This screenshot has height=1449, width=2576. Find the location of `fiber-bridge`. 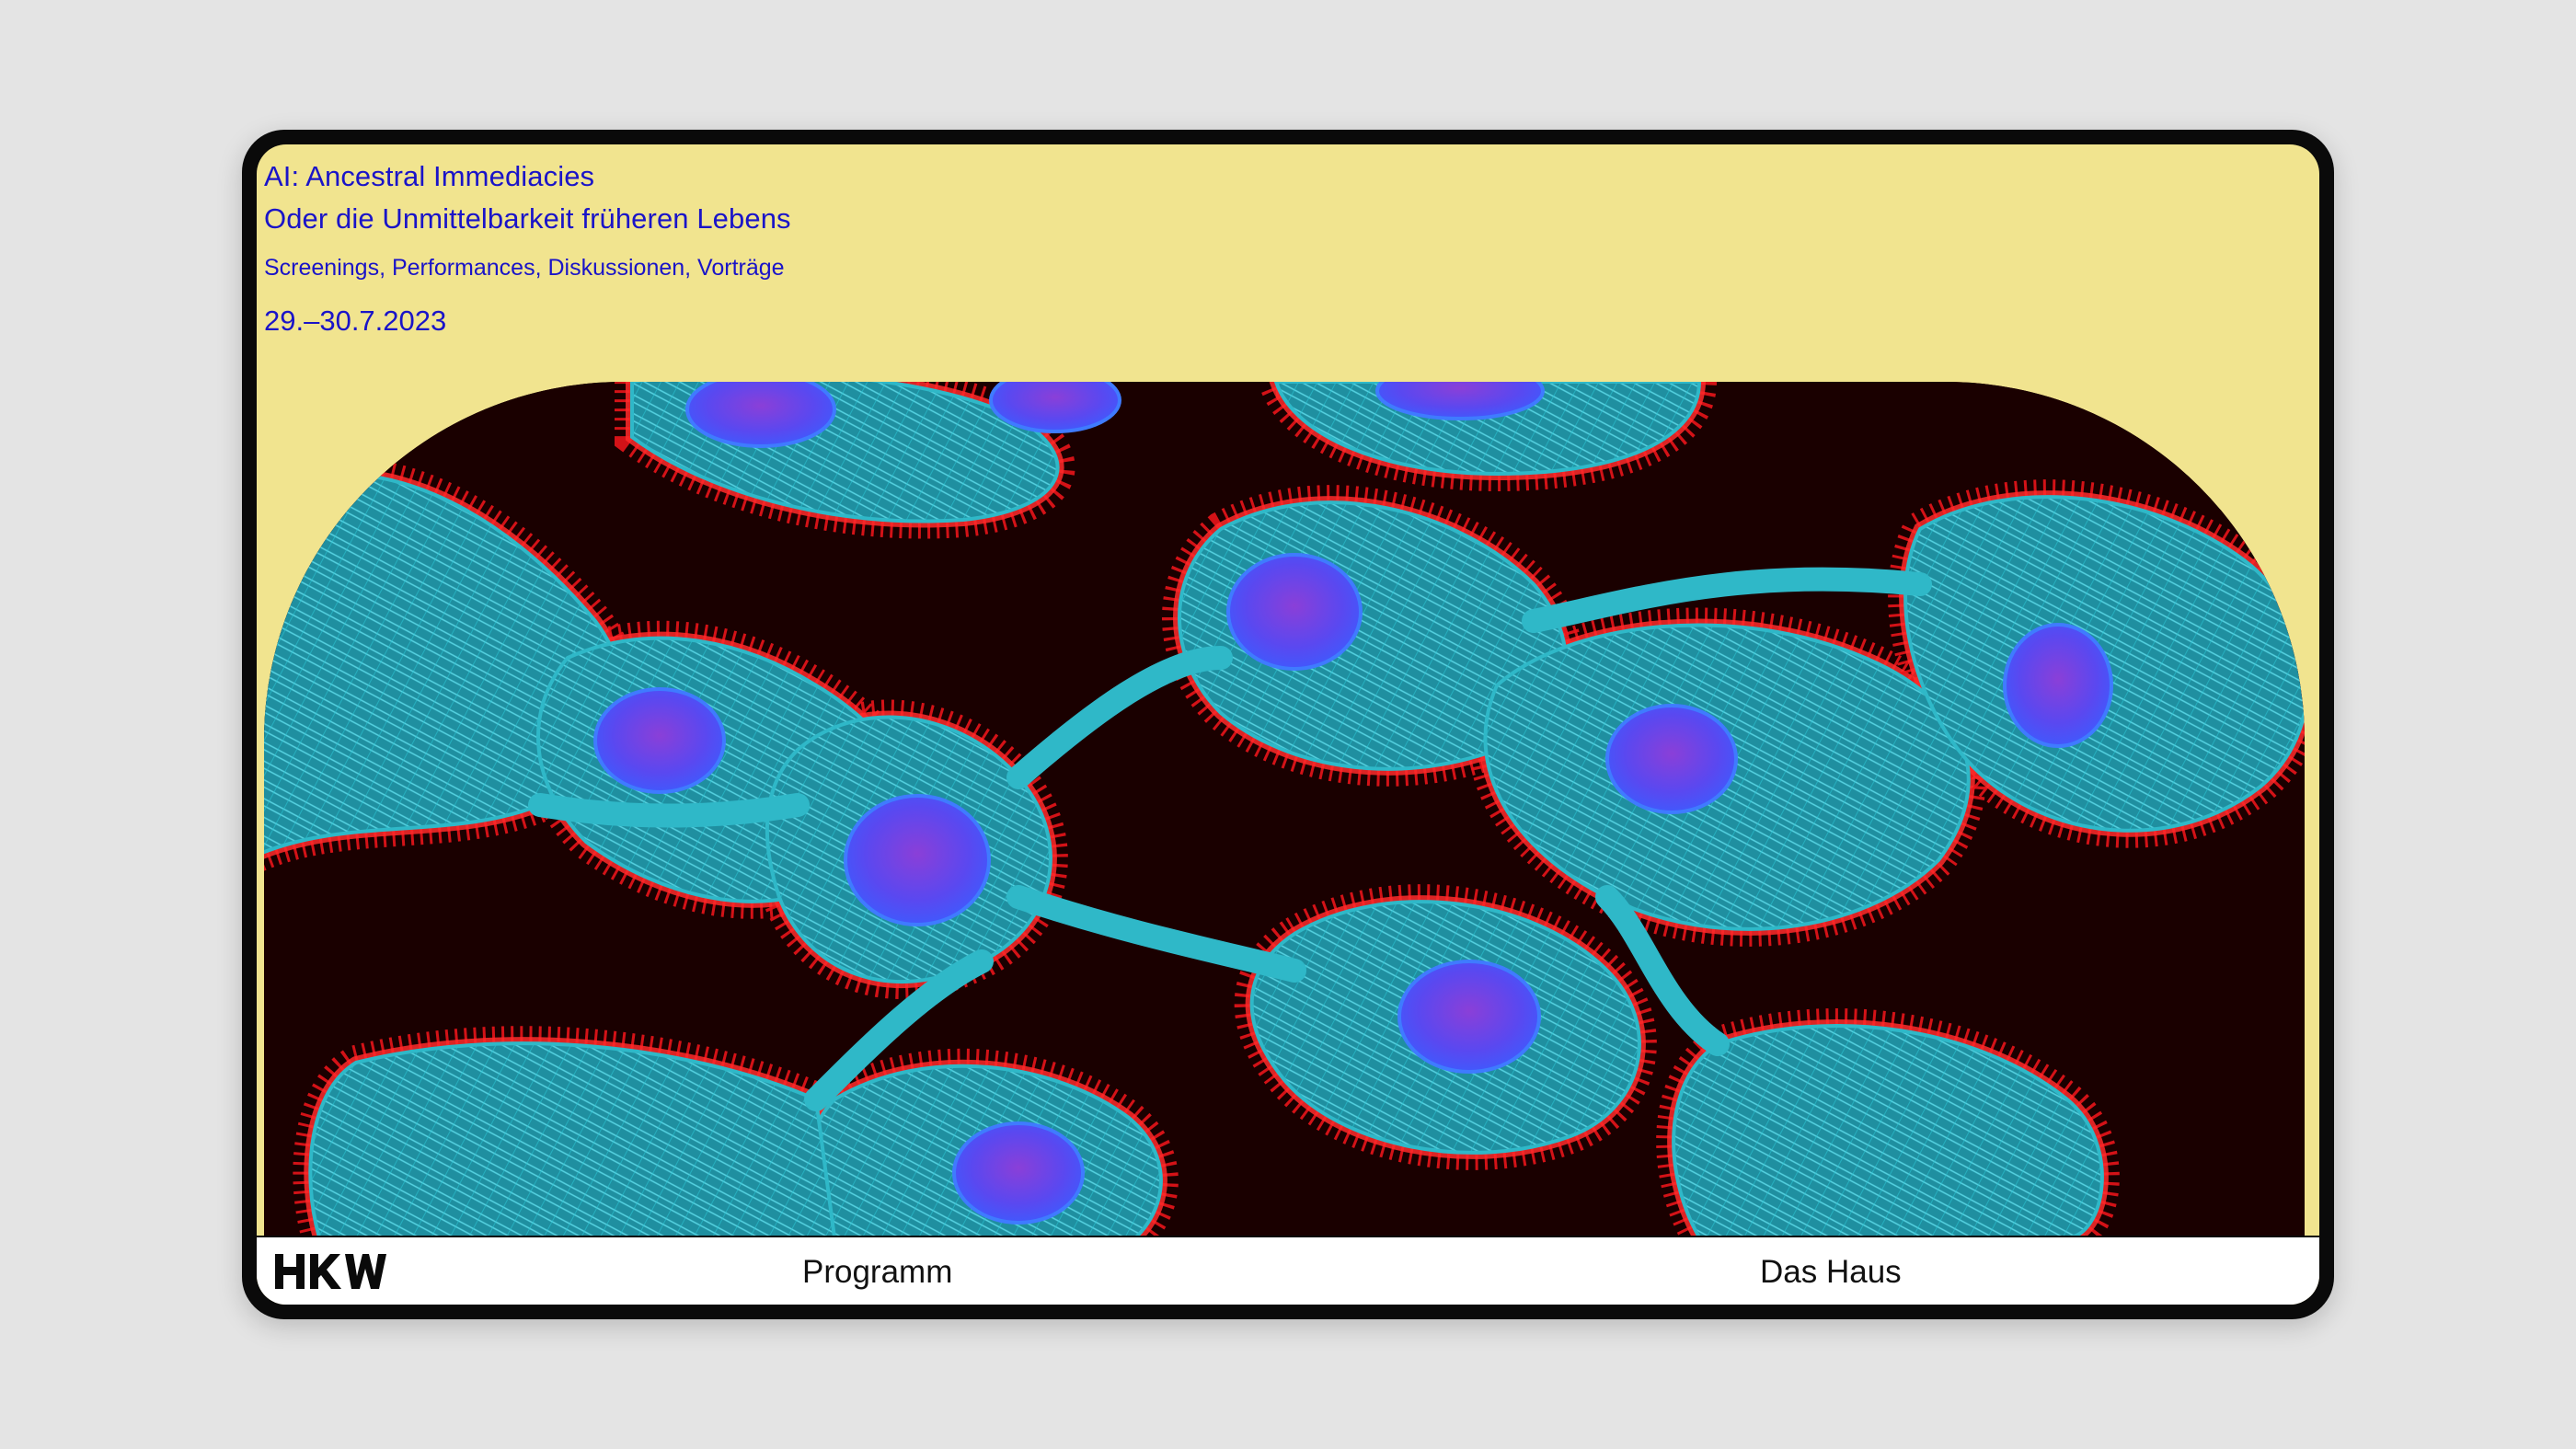

fiber-bridge is located at coordinates (669, 810).